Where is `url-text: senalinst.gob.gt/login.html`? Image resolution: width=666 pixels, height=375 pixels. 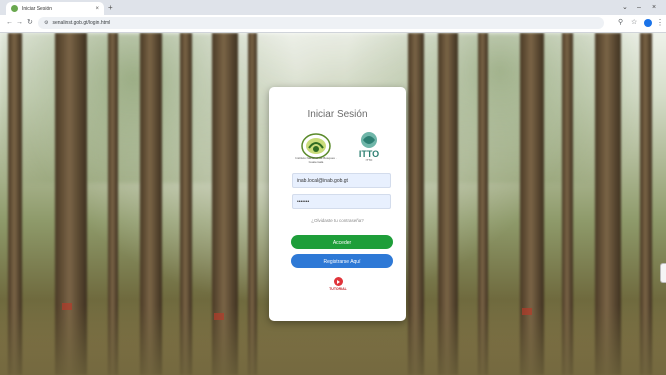
url-text: senalinst.gob.gt/login.html is located at coordinates (81, 23).